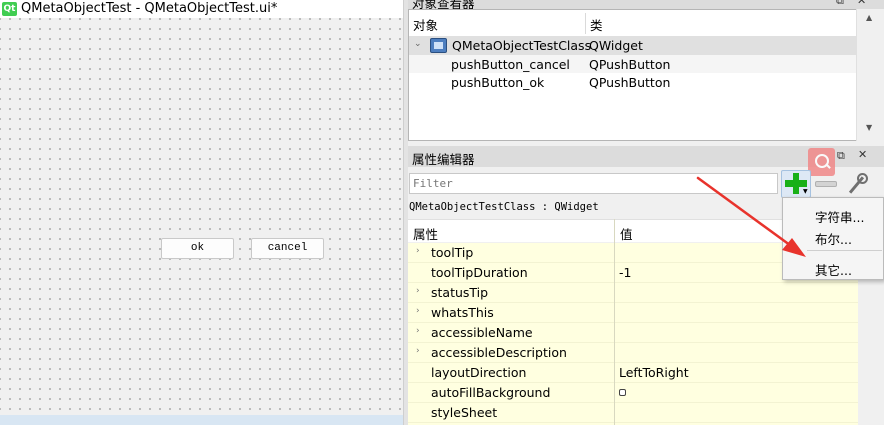 The width and height of the screenshot is (884, 425). What do you see at coordinates (197, 248) in the screenshot?
I see `ok-button: ok` at bounding box center [197, 248].